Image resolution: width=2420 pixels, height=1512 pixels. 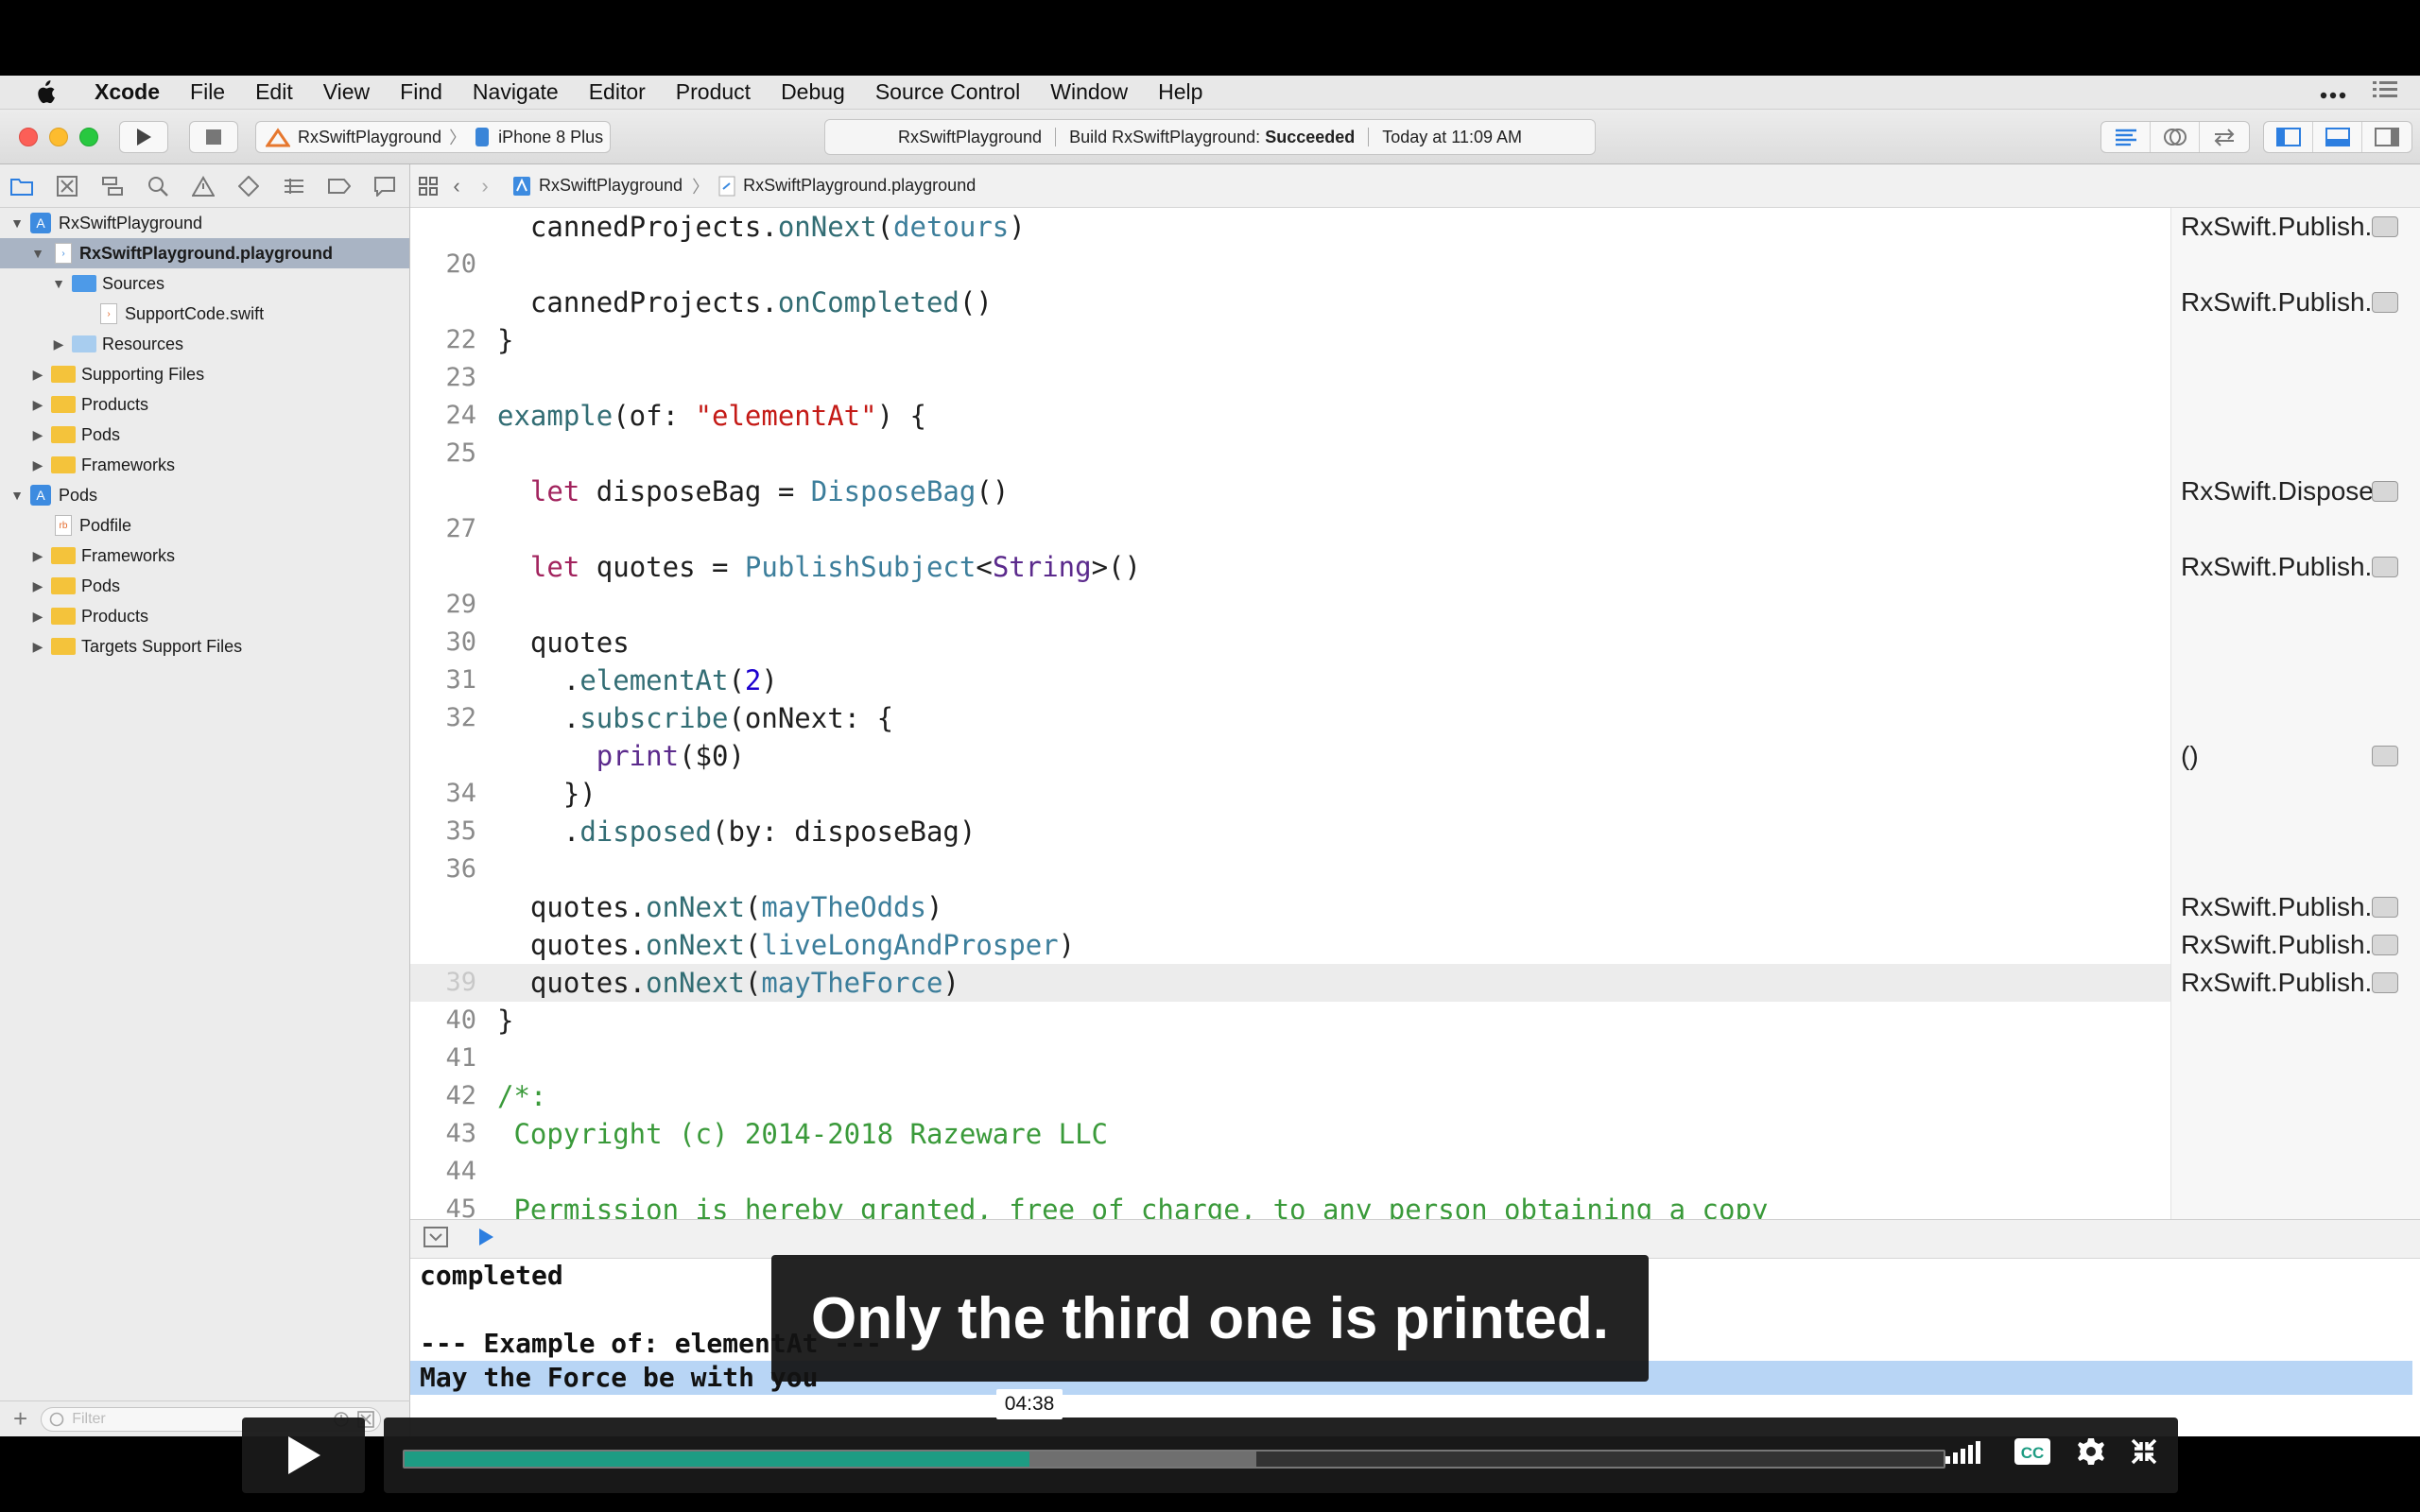 What do you see at coordinates (563, 643) in the screenshot?
I see `code-line: quotes` at bounding box center [563, 643].